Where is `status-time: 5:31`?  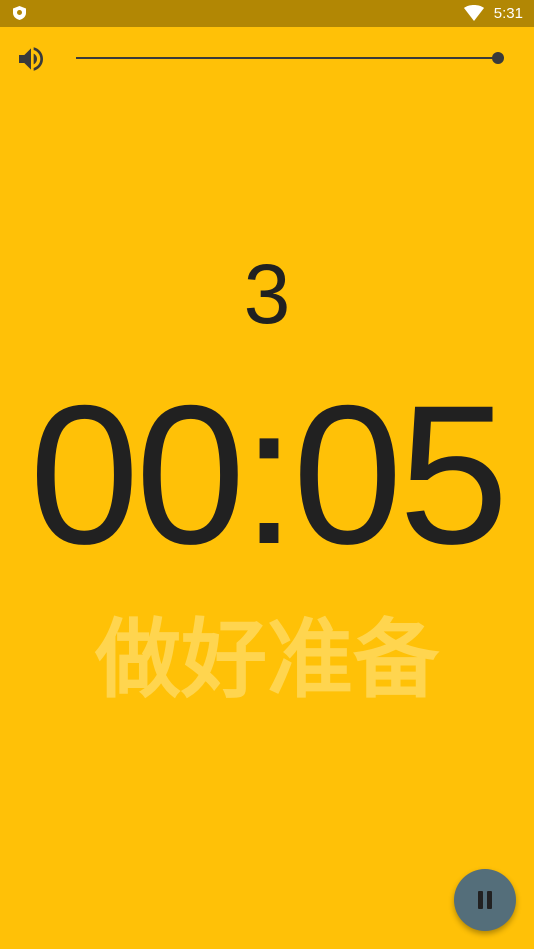
status-time: 5:31 is located at coordinates (508, 13).